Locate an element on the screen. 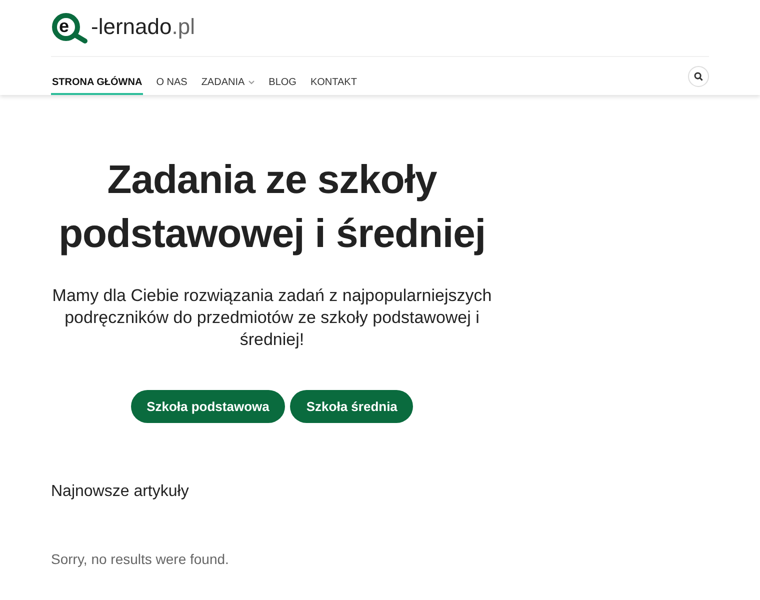 This screenshot has height=600, width=760. hero-title: Zadania ze szkoły podstawowej i średniej is located at coordinates (272, 207).